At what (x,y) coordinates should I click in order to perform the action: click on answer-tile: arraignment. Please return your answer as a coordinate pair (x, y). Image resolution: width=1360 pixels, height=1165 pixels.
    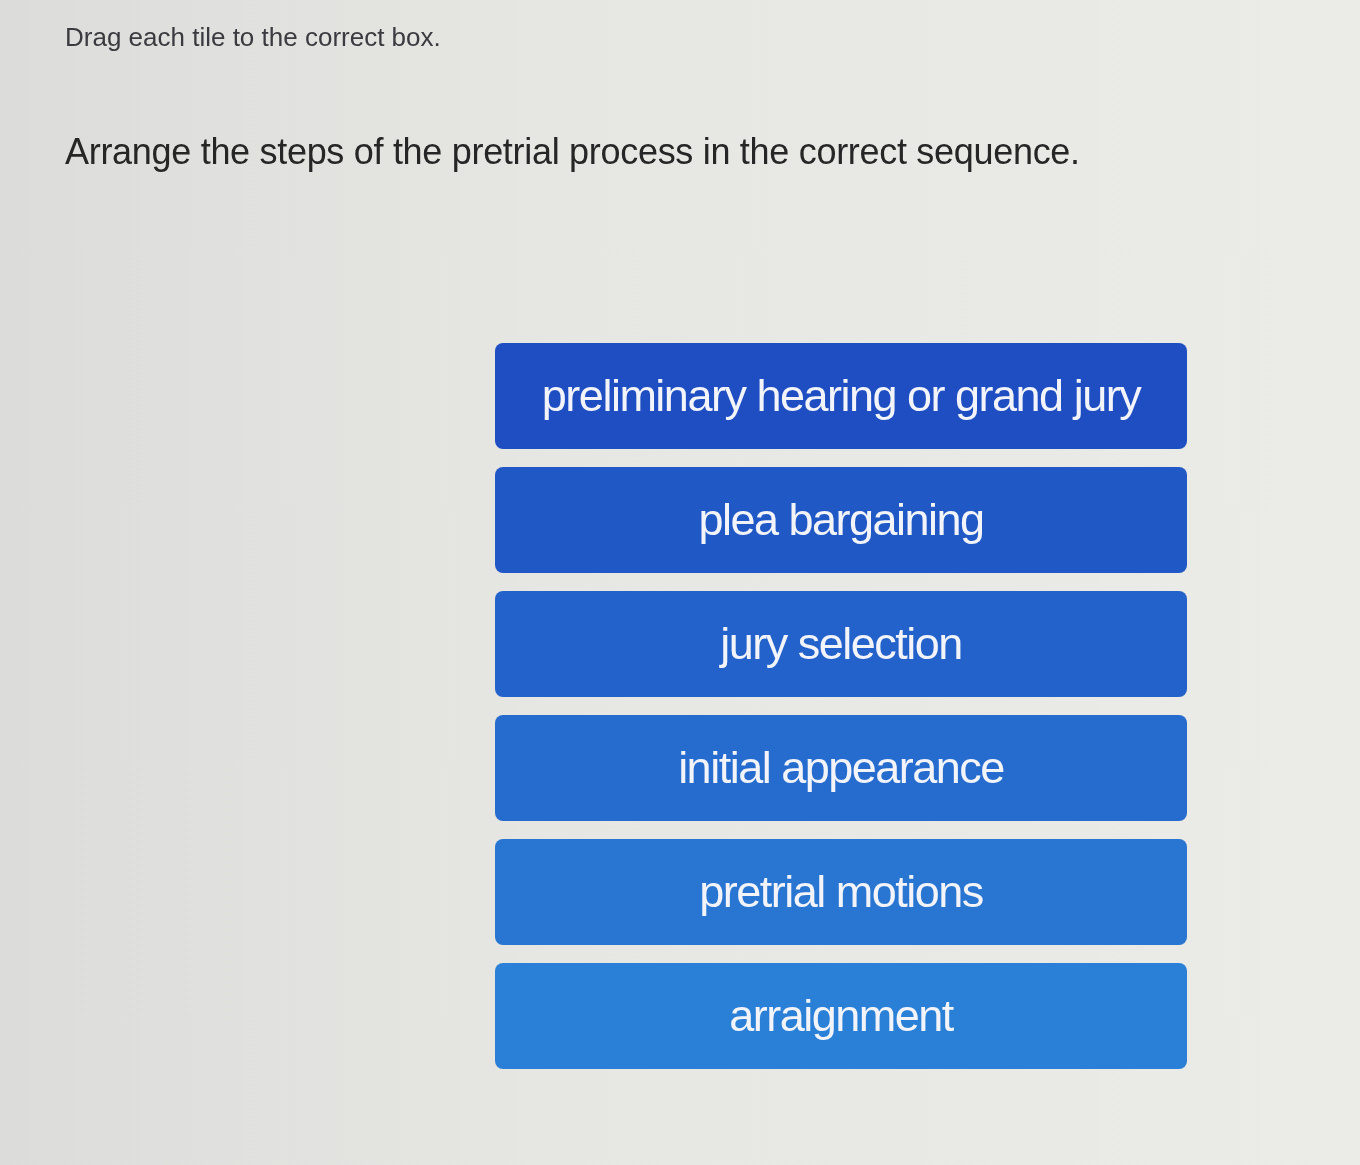
    Looking at the image, I should click on (841, 1016).